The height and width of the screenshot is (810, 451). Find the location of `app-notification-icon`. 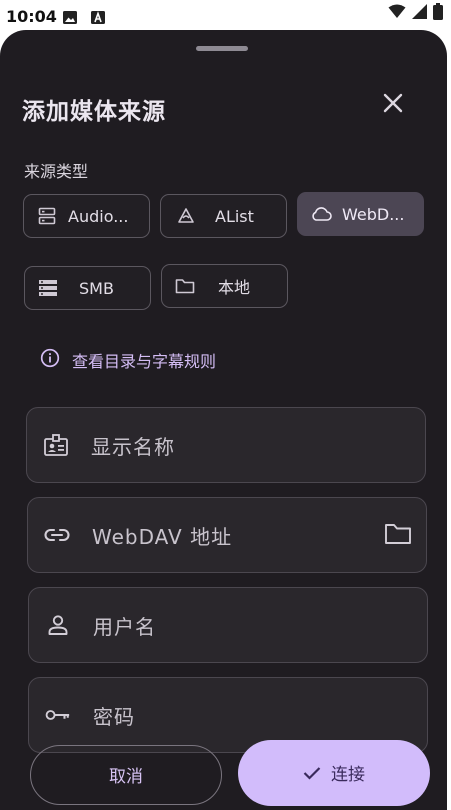

app-notification-icon is located at coordinates (98, 16).